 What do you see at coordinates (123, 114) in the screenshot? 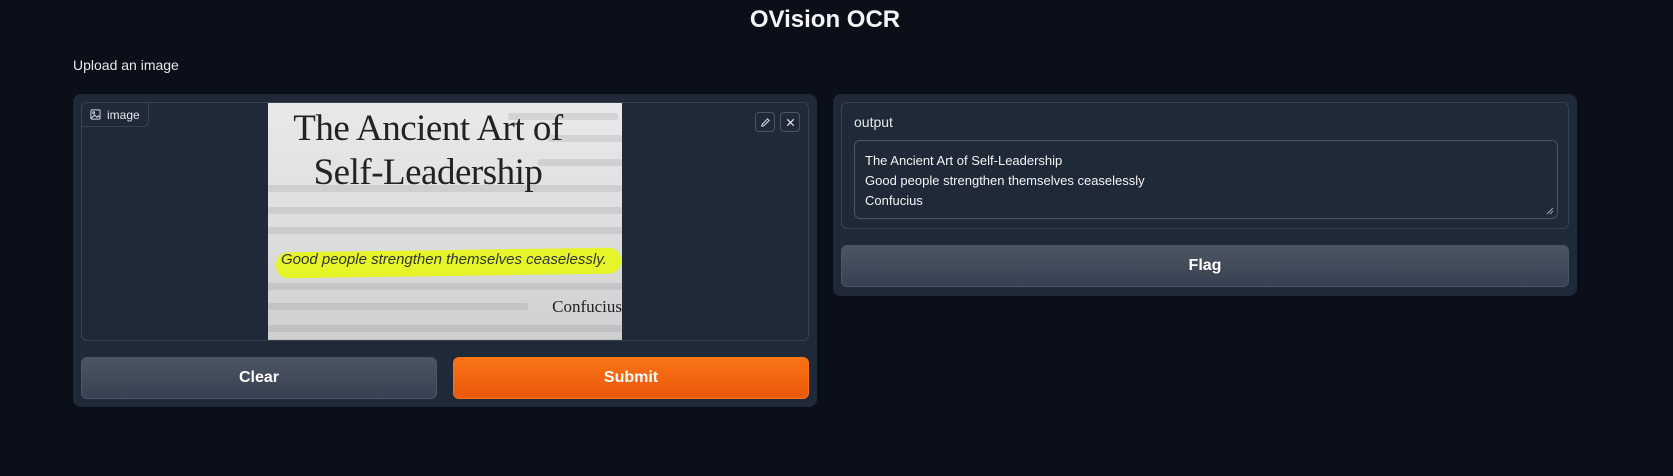
I see `image-label-text: image` at bounding box center [123, 114].